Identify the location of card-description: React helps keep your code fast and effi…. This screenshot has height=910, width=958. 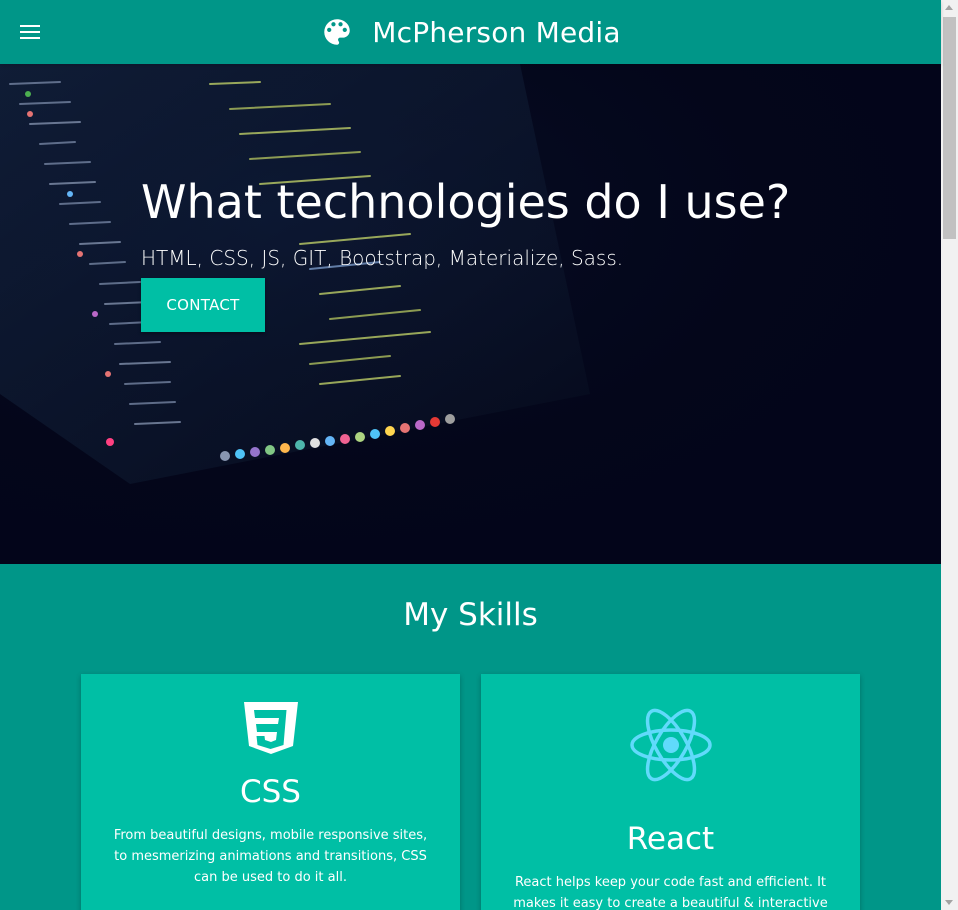
(670, 892).